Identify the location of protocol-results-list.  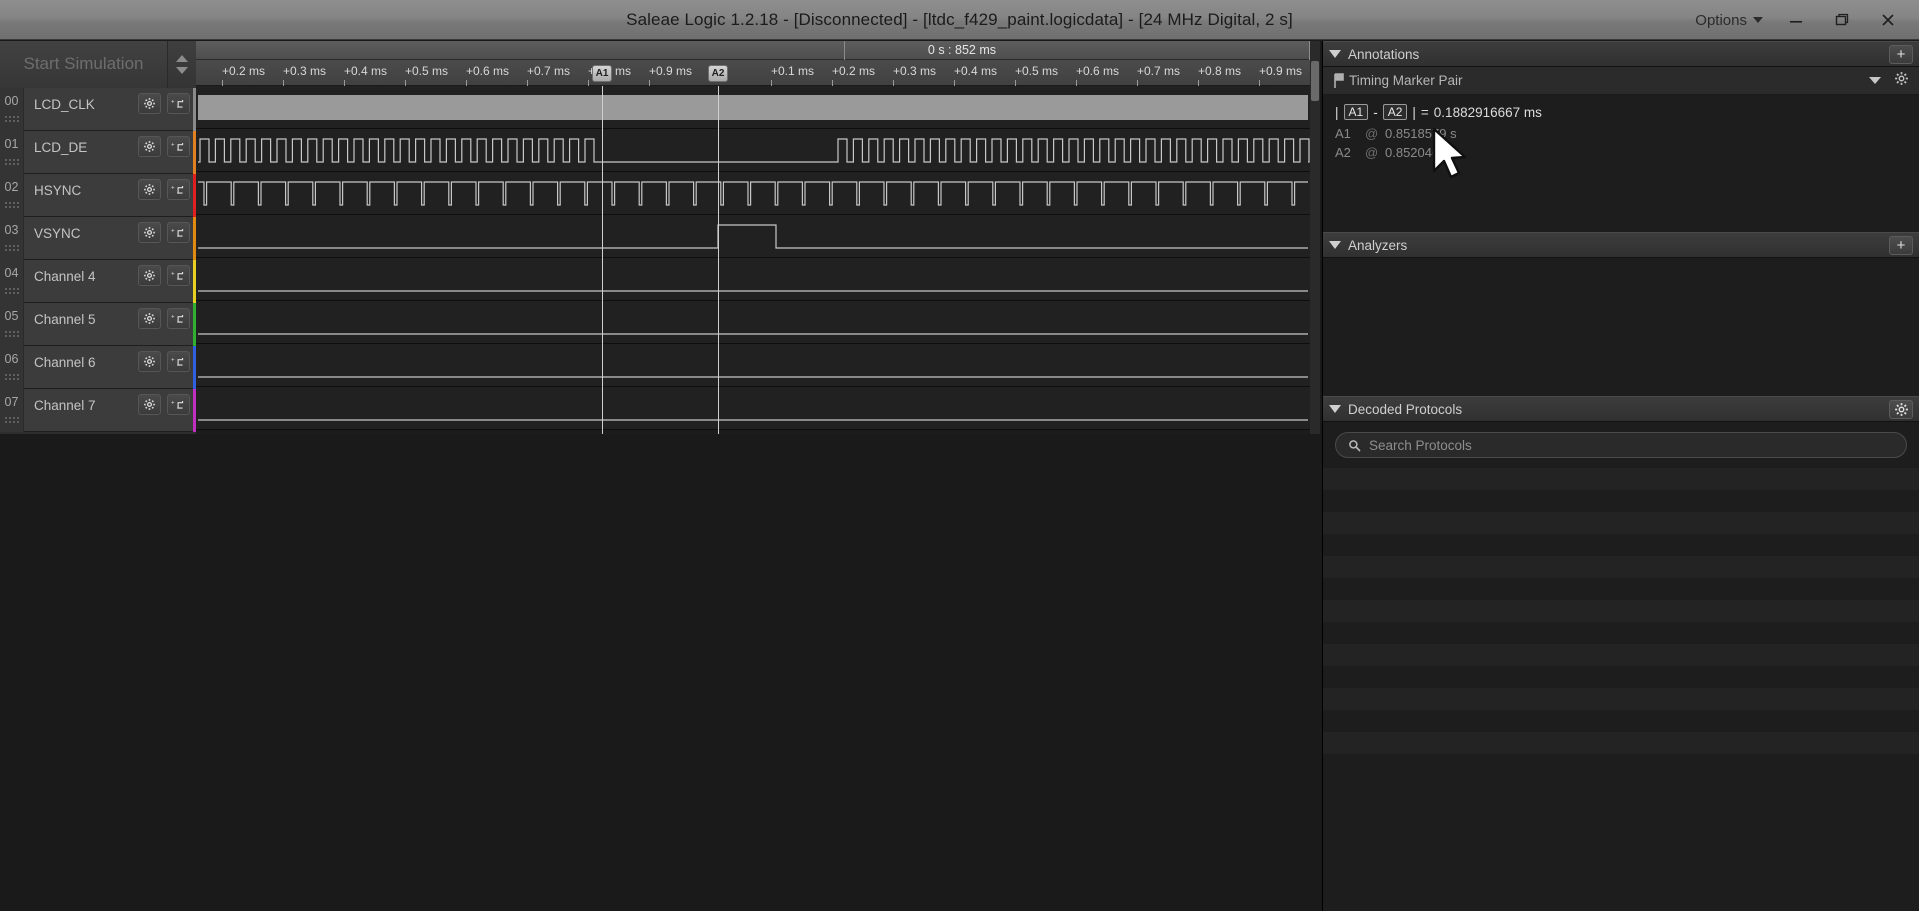
(1621, 622).